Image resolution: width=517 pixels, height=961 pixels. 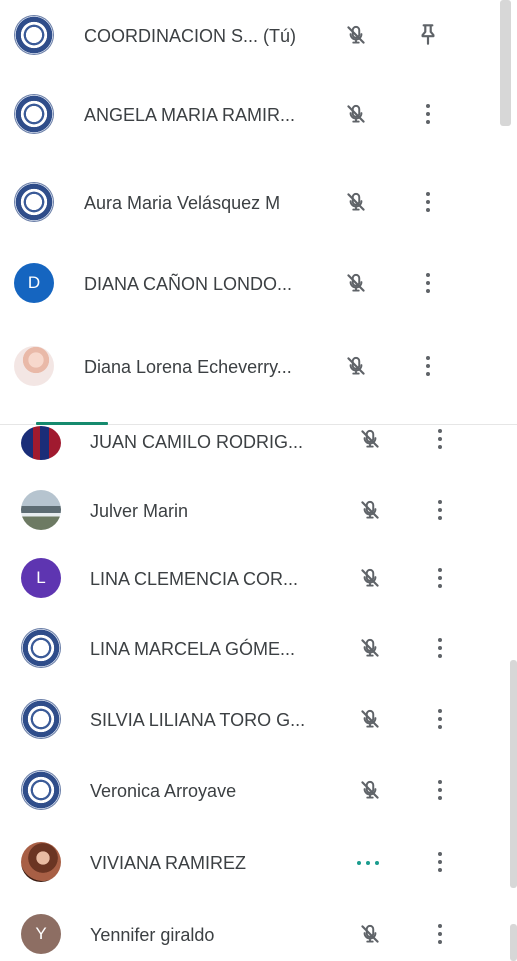 I want to click on participant-name: Julver Marin, so click(x=139, y=511).